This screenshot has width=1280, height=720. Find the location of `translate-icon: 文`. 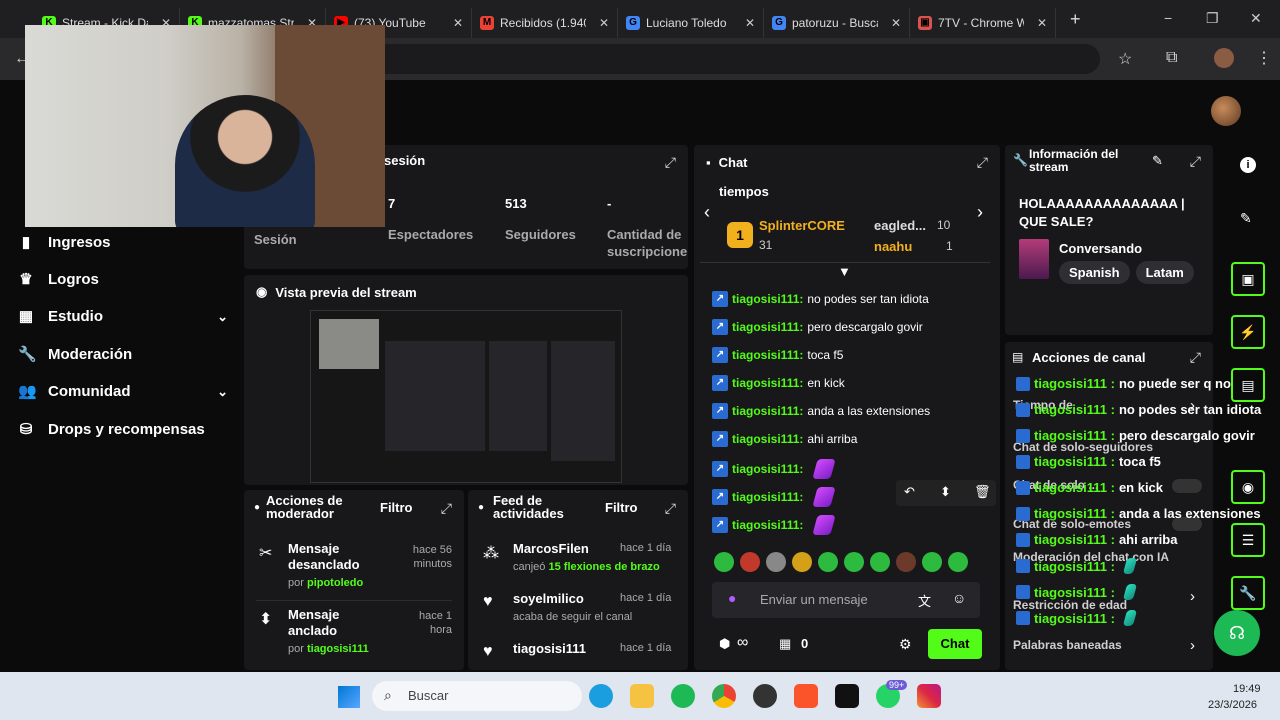

translate-icon: 文 is located at coordinates (924, 600).